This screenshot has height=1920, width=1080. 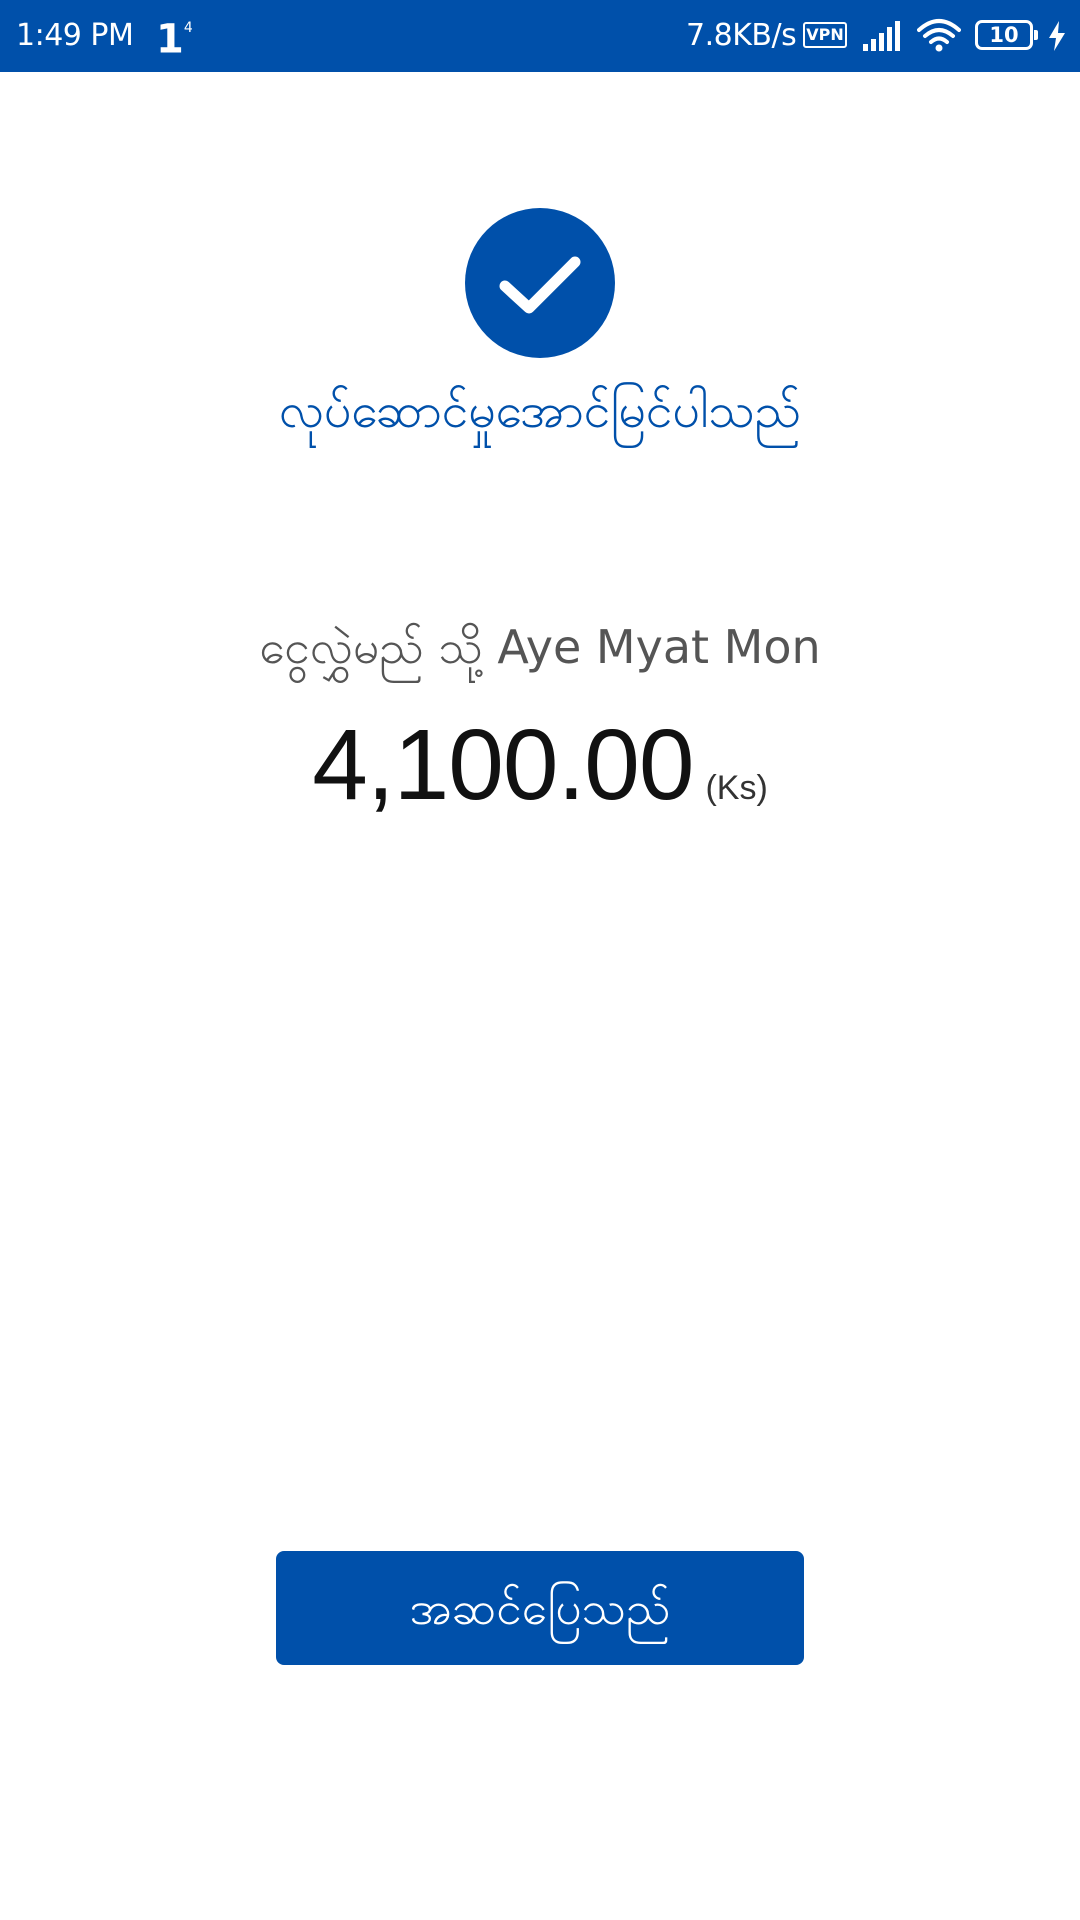 I want to click on success-title: လုပ်ဆောင်မှုအောင်မြင်ပါသည်, so click(x=540, y=411).